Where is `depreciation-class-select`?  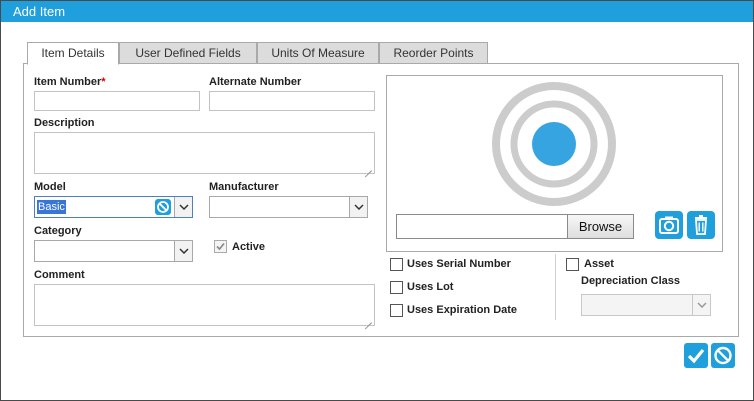
depreciation-class-select is located at coordinates (646, 305).